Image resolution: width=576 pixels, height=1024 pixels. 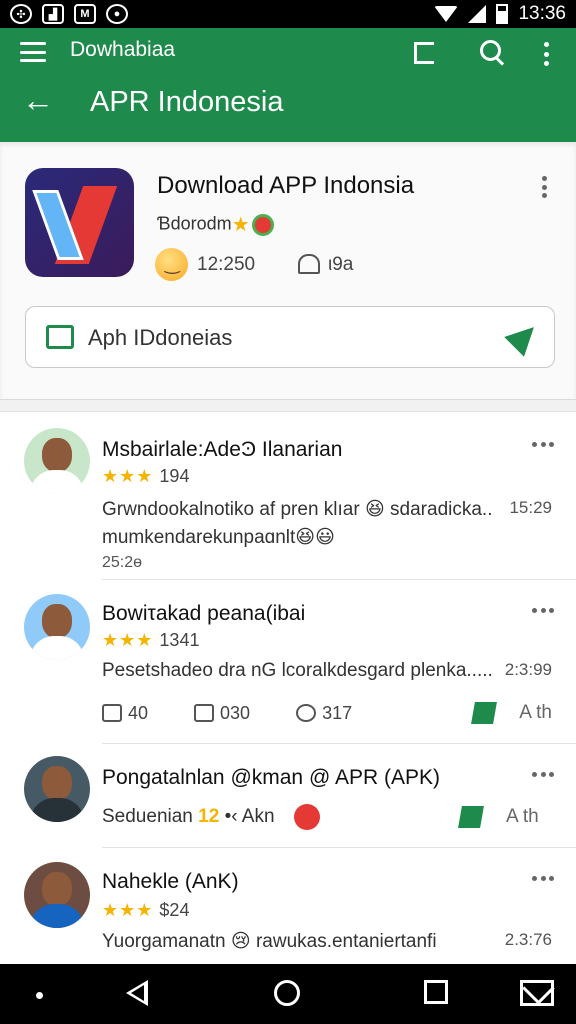 What do you see at coordinates (235, 712) in the screenshot?
I see `repost-count: 030` at bounding box center [235, 712].